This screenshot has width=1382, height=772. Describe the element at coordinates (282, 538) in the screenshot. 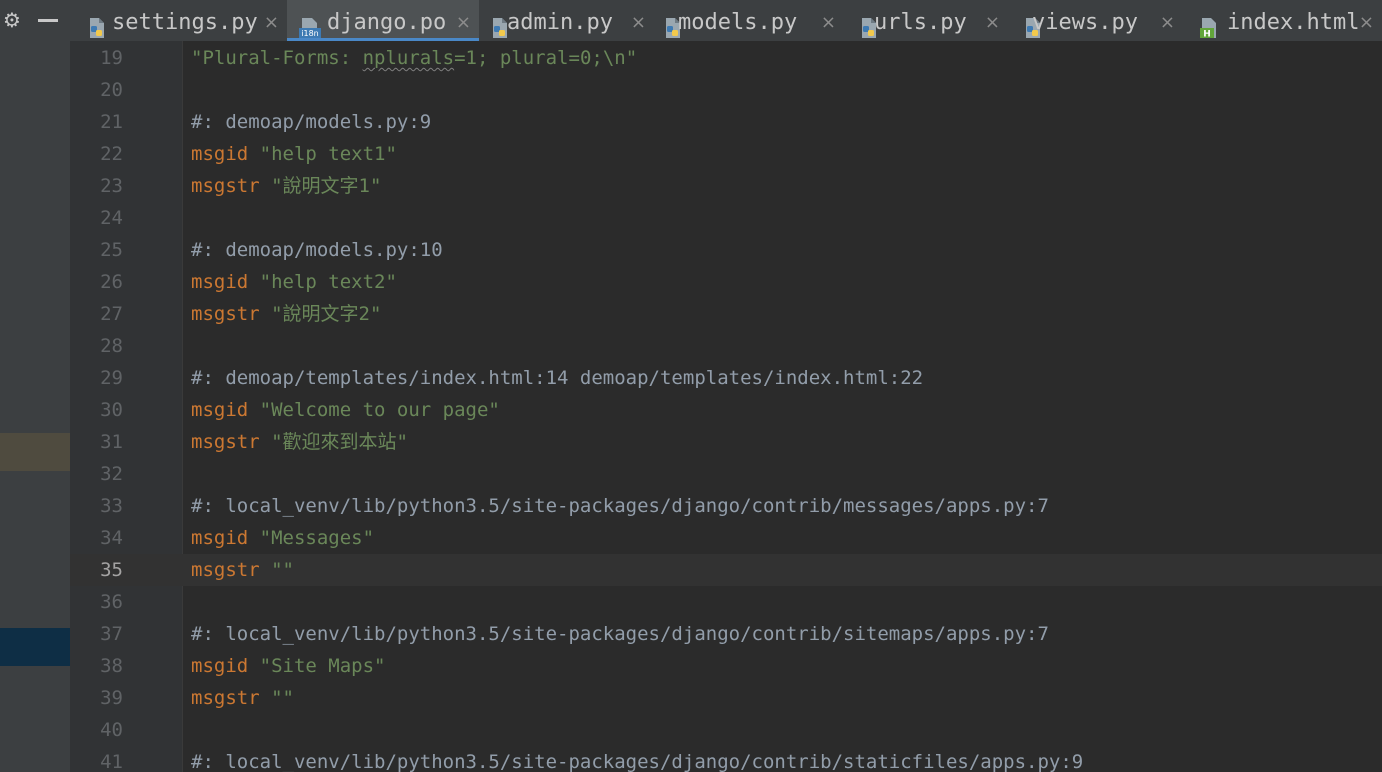

I see `code-text: msgid "Messages"` at that location.